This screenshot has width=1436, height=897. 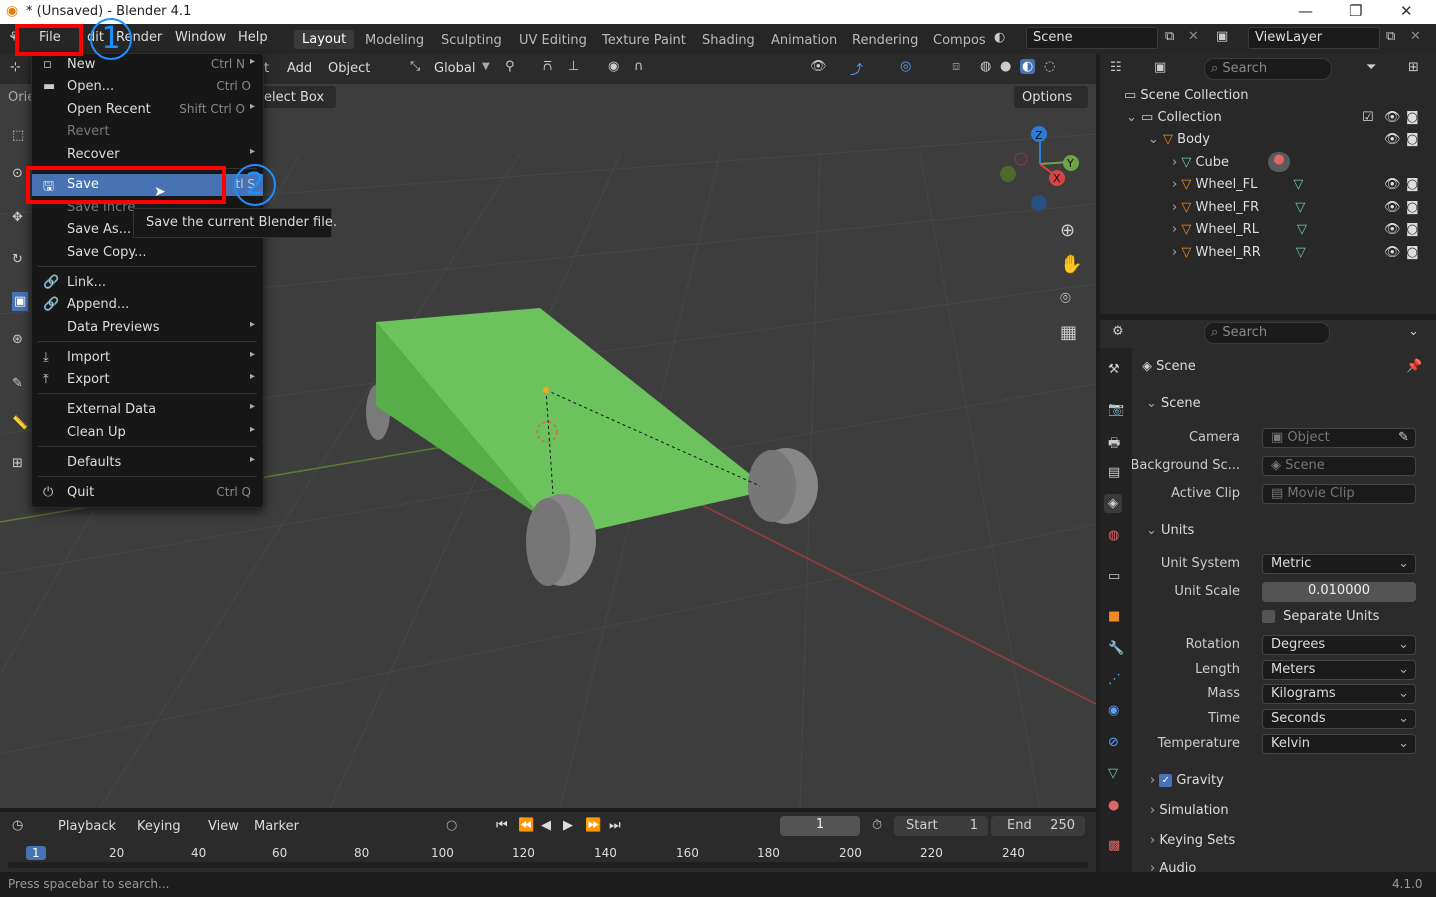 What do you see at coordinates (1339, 670) in the screenshot?
I see `length-dropdown: Meters ⌄` at bounding box center [1339, 670].